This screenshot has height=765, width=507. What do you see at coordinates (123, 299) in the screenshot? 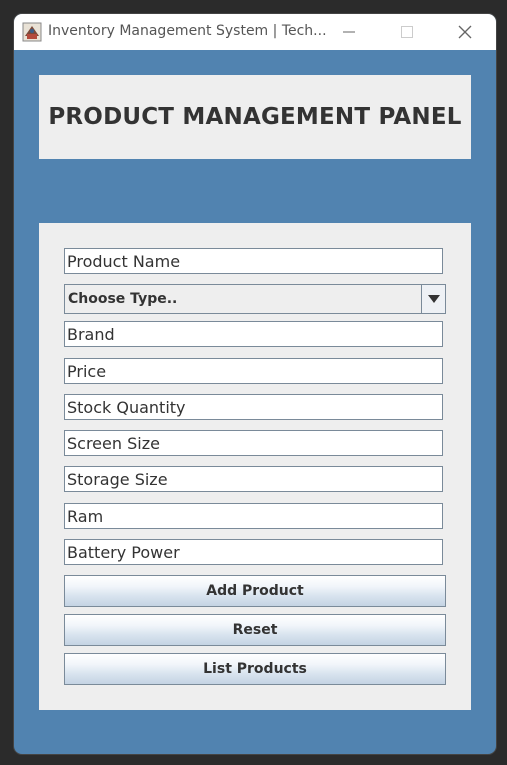
I see `product-type-selected: Choose Type..` at bounding box center [123, 299].